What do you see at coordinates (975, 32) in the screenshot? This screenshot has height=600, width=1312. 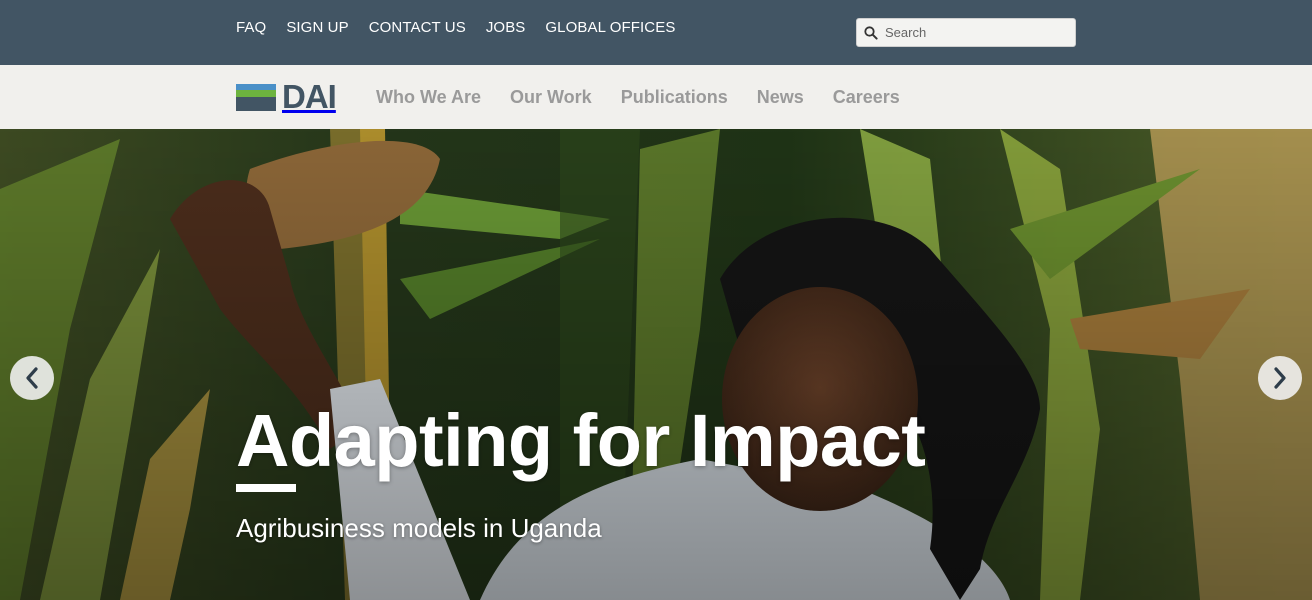 I see `search-input` at bounding box center [975, 32].